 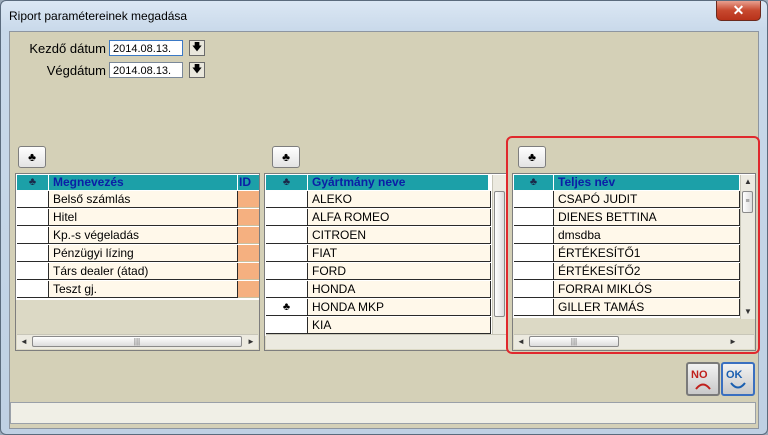 I want to click on grid2-horizontal-scrollbar, so click(x=386, y=341).